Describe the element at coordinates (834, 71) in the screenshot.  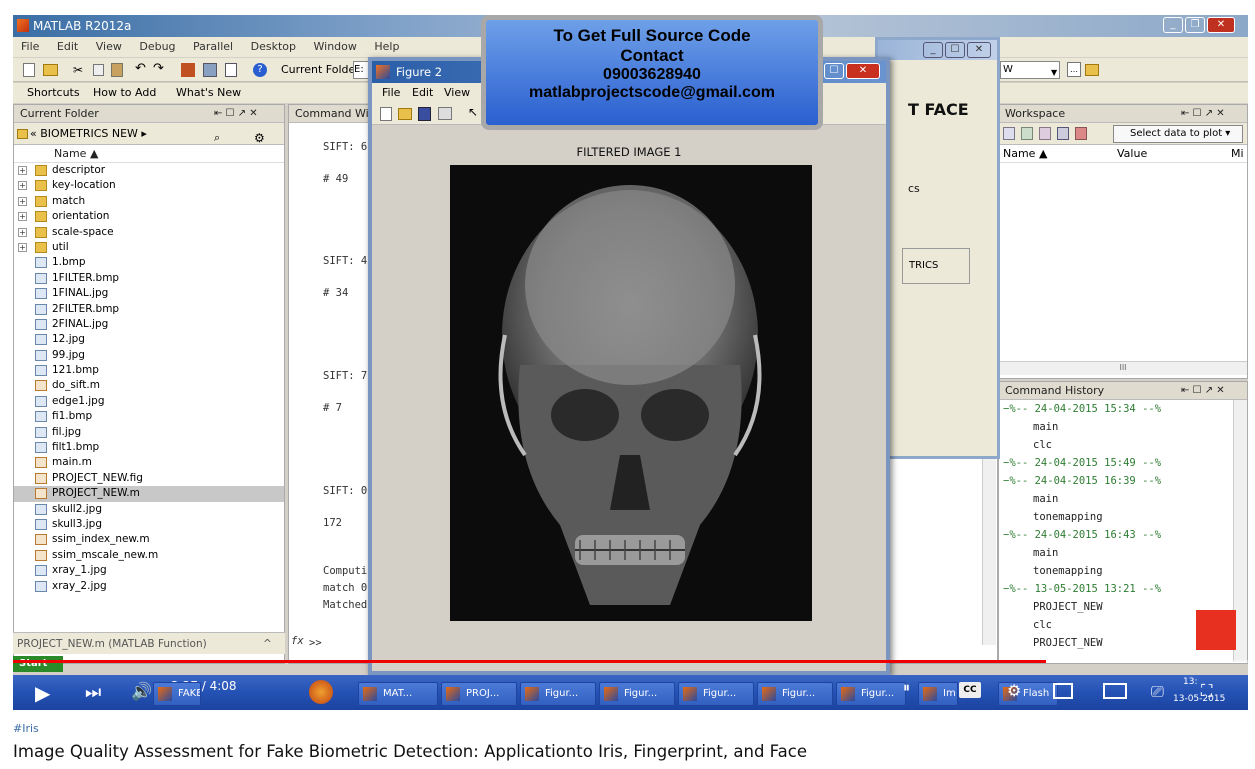
I see `figure-maximize-button: ☐` at that location.